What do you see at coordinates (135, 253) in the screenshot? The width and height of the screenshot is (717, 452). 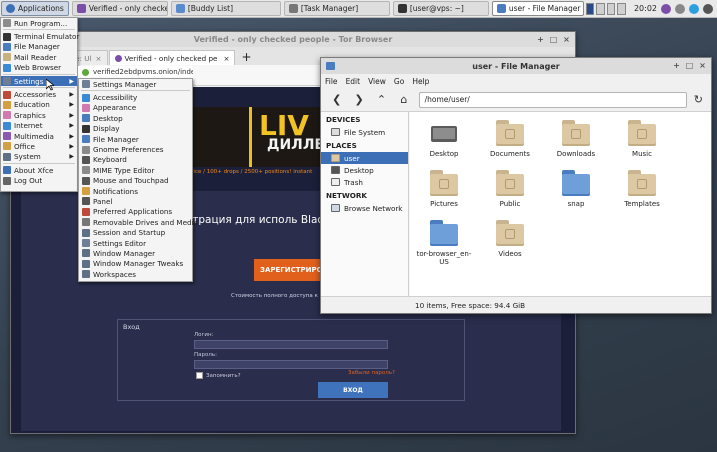 I see `settings-menu-item: Window Manager` at bounding box center [135, 253].